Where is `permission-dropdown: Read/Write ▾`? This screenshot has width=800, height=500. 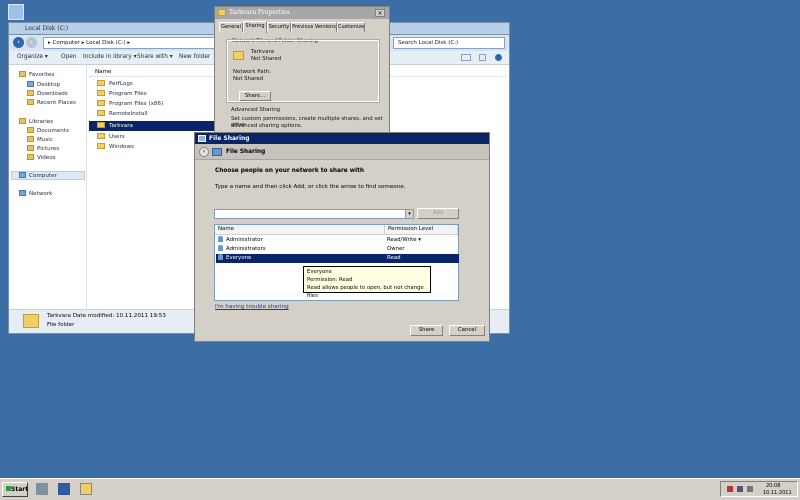 permission-dropdown: Read/Write ▾ is located at coordinates (404, 240).